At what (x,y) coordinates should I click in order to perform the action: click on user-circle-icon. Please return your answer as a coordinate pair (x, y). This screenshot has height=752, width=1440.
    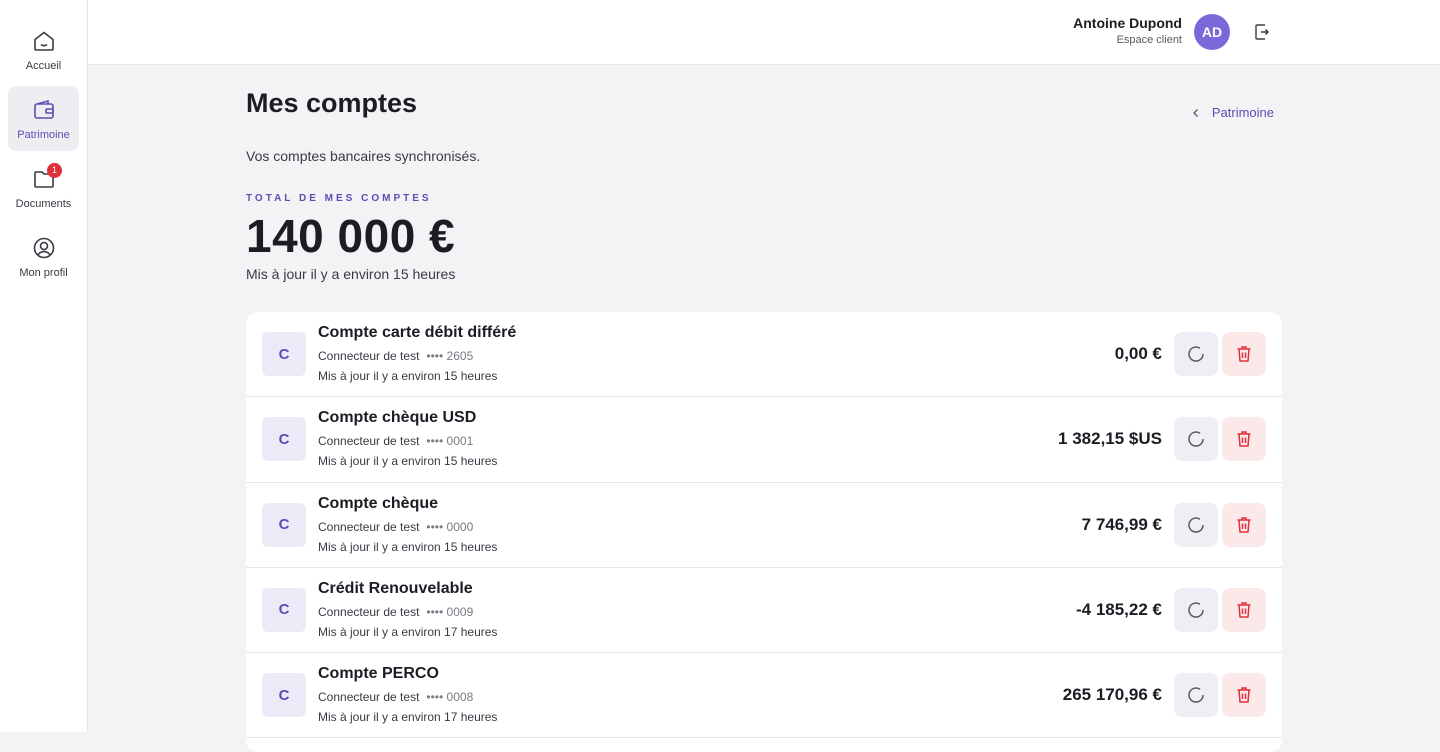
    Looking at the image, I should click on (43, 248).